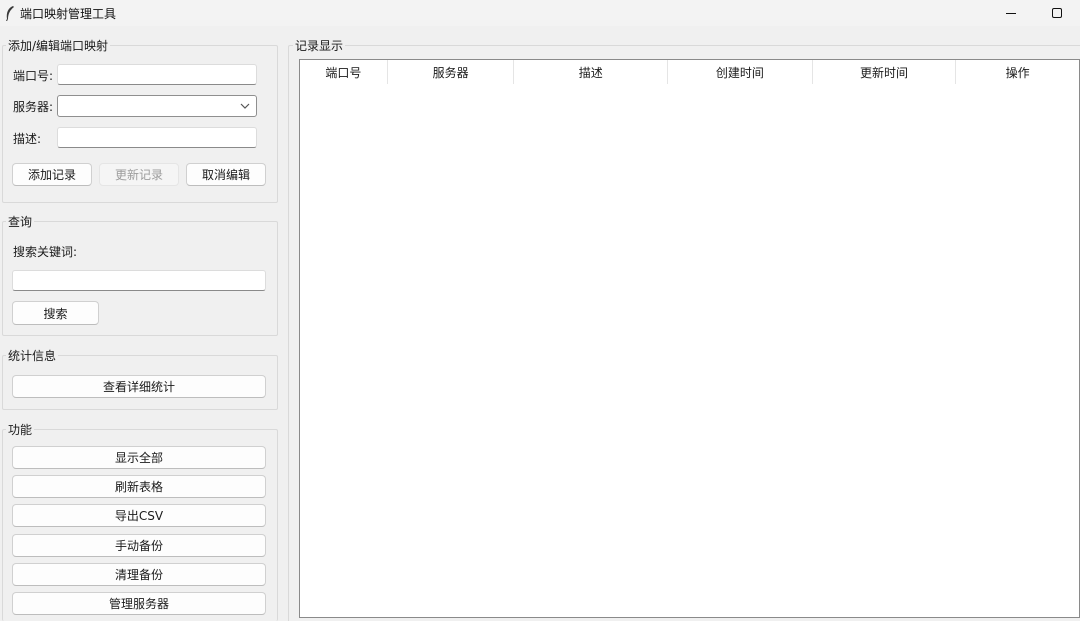  I want to click on server-label: 服务器:, so click(33, 107).